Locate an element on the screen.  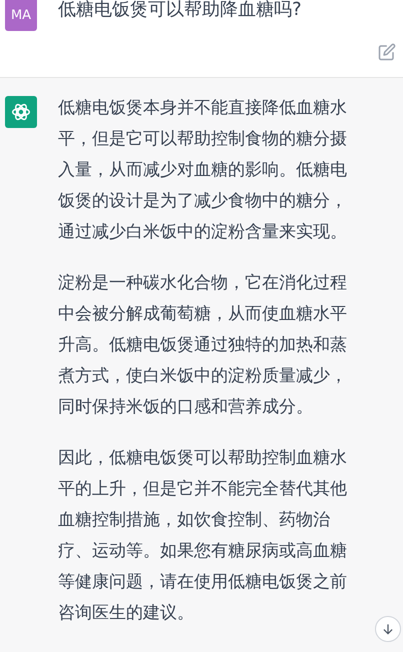
user-avatar: MA is located at coordinates (21, 15).